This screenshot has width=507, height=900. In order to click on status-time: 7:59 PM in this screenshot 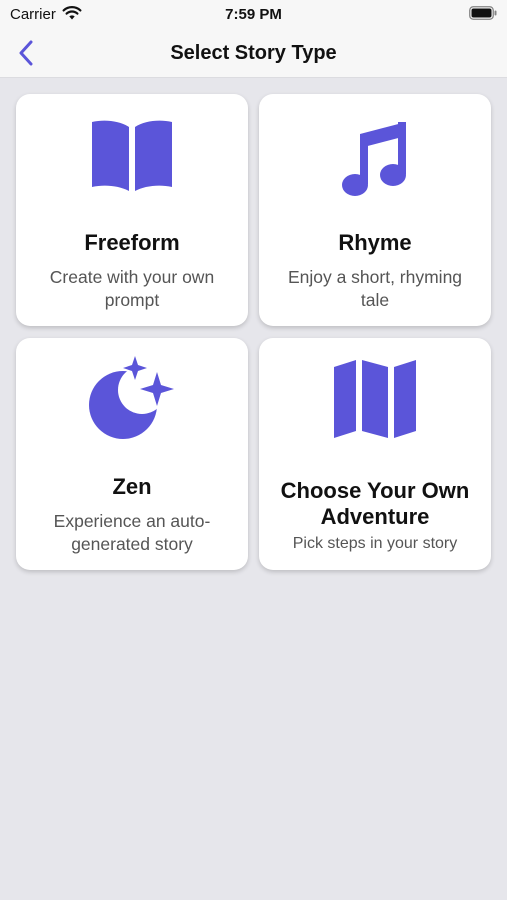, I will do `click(253, 14)`.